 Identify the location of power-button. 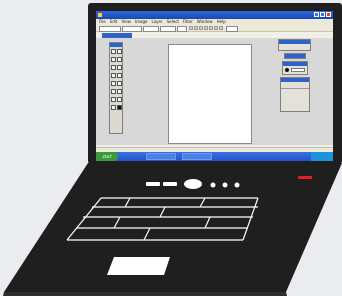
(193, 184).